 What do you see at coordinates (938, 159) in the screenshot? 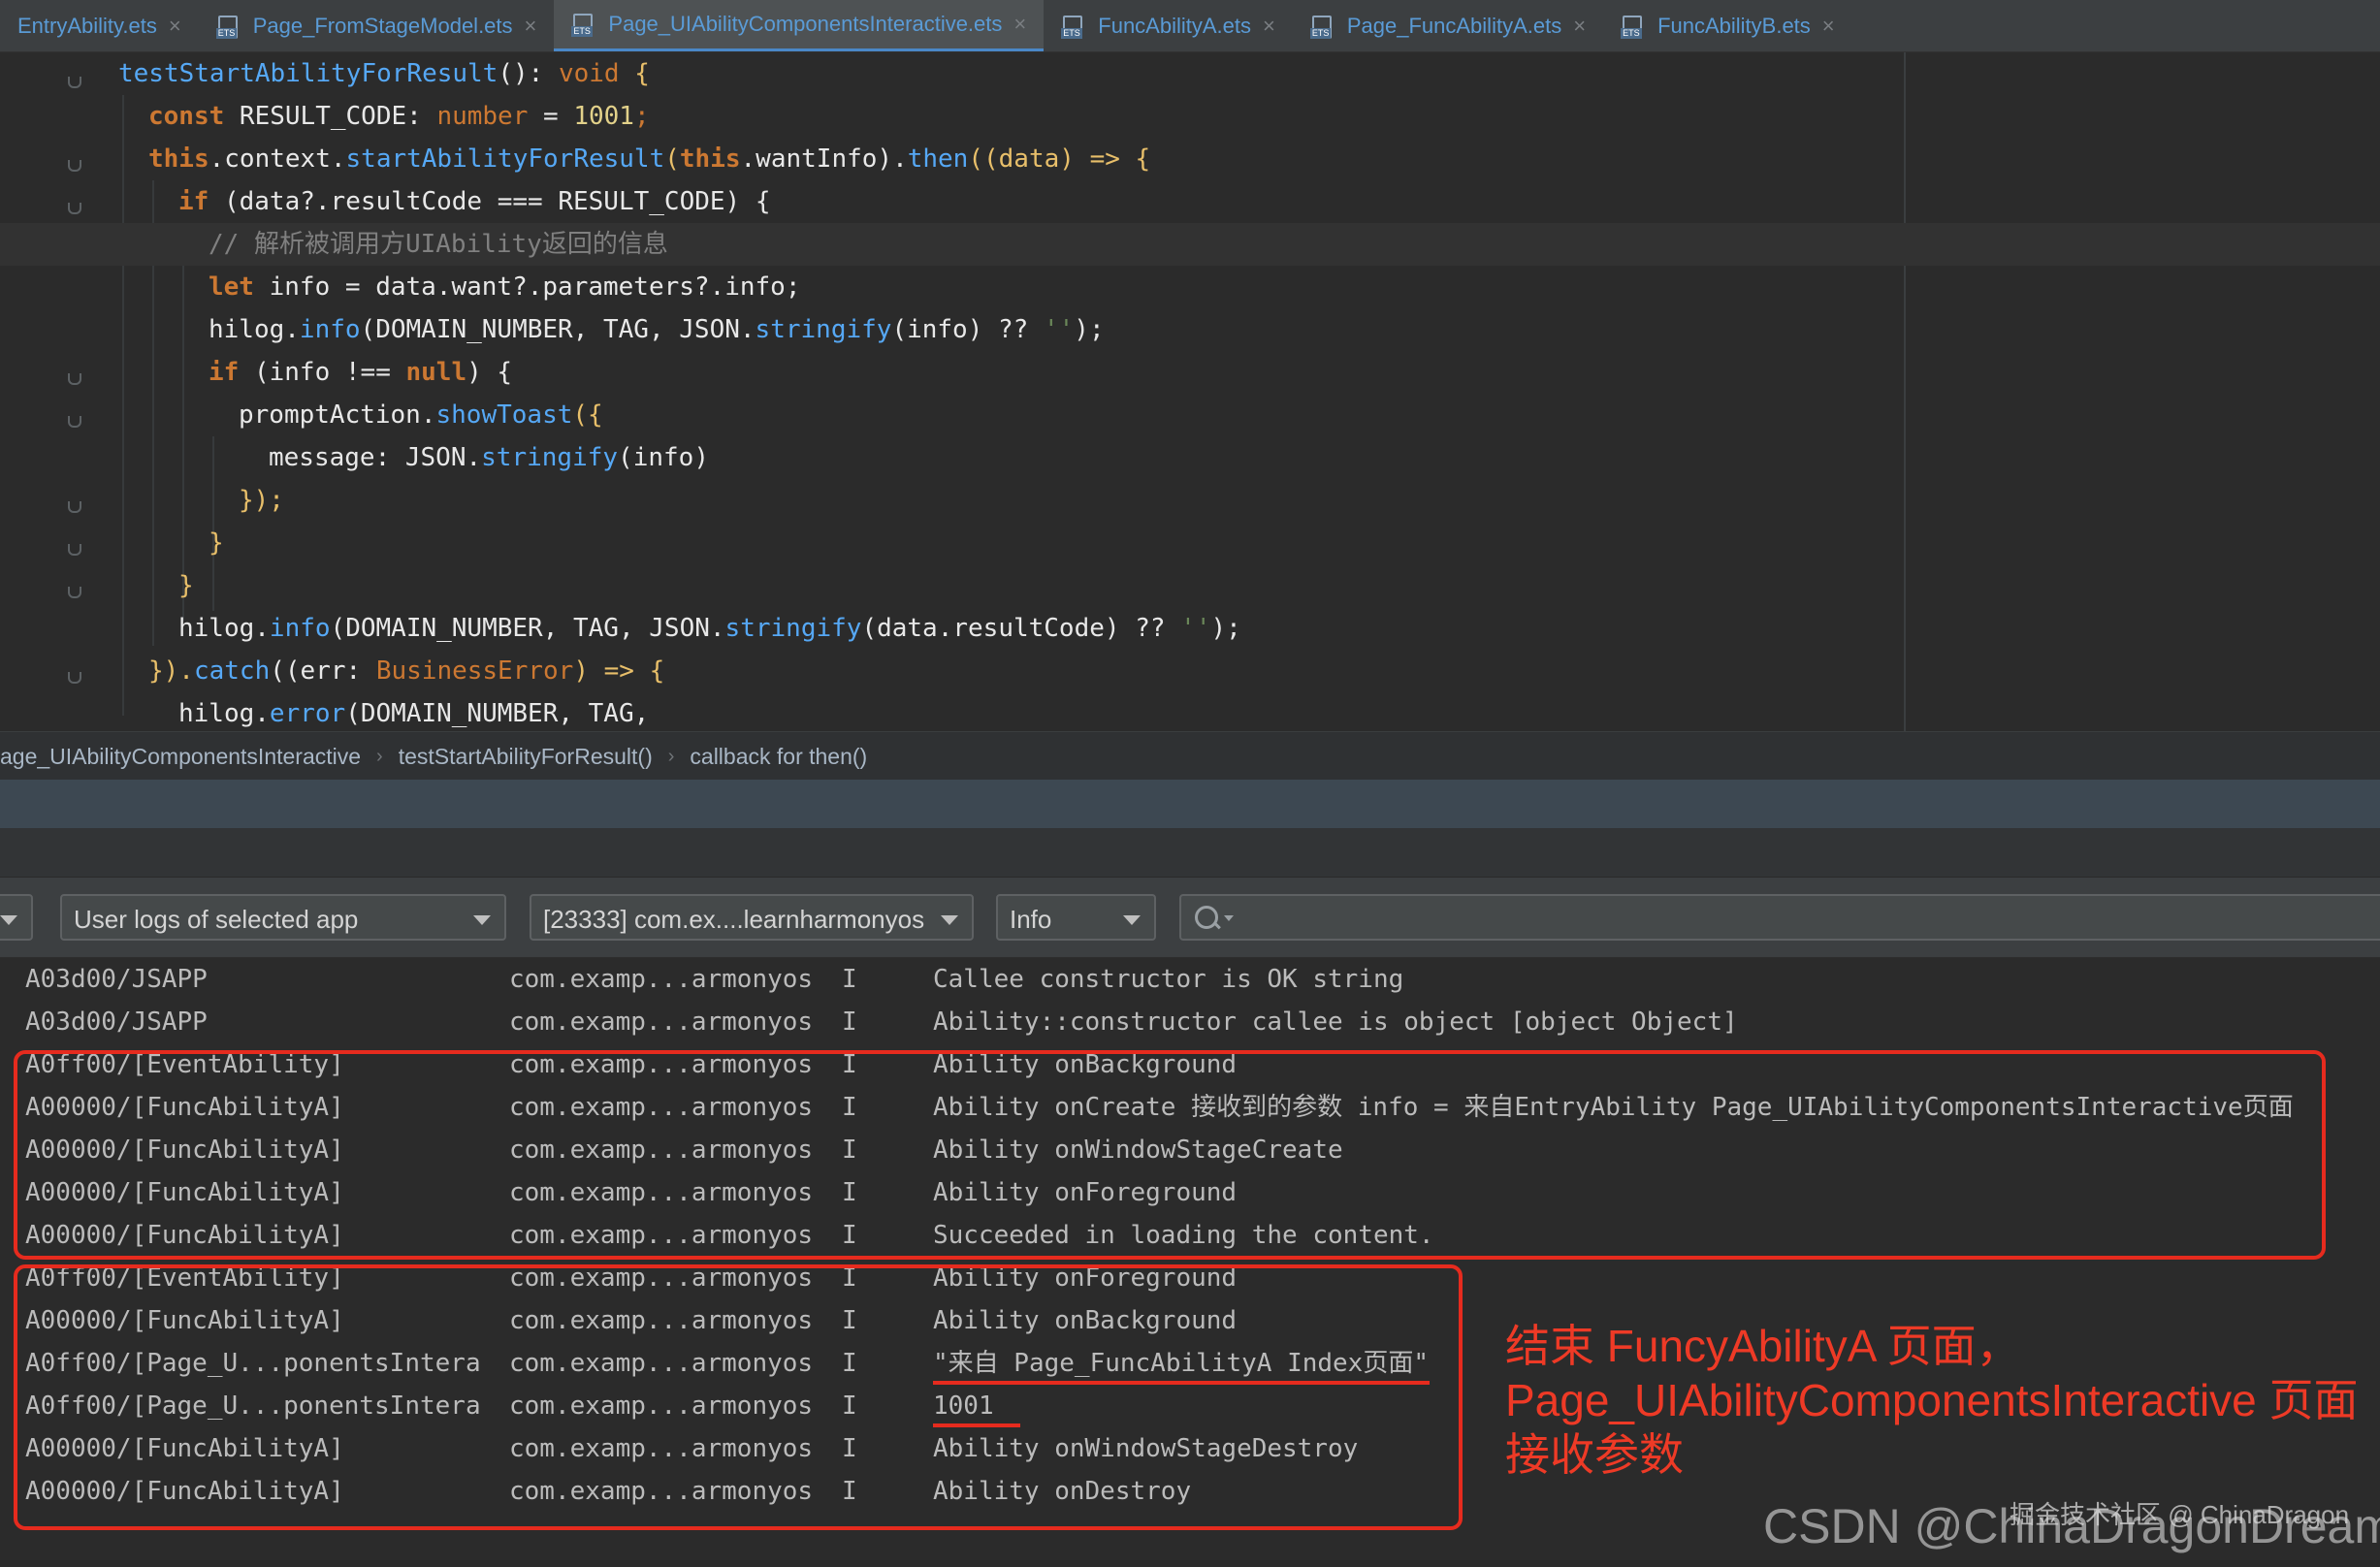
I see `code-token: then` at bounding box center [938, 159].